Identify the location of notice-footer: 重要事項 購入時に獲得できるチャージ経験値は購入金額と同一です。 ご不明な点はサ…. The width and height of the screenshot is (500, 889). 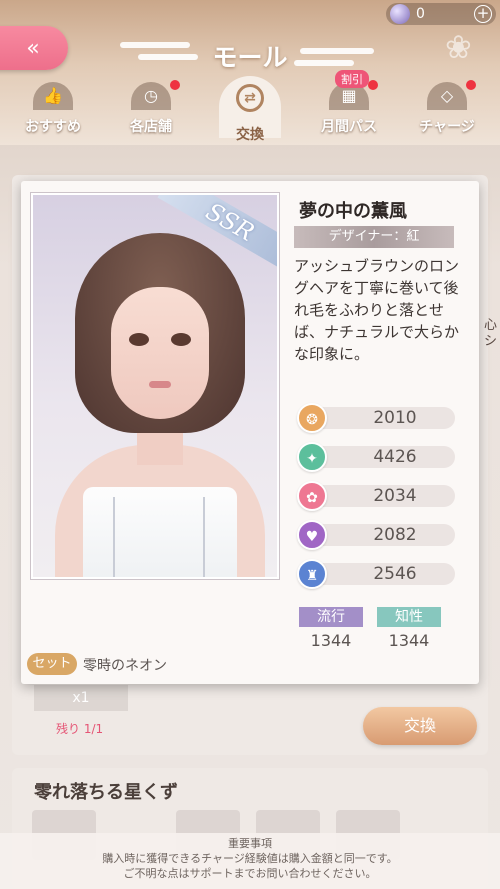
(250, 861).